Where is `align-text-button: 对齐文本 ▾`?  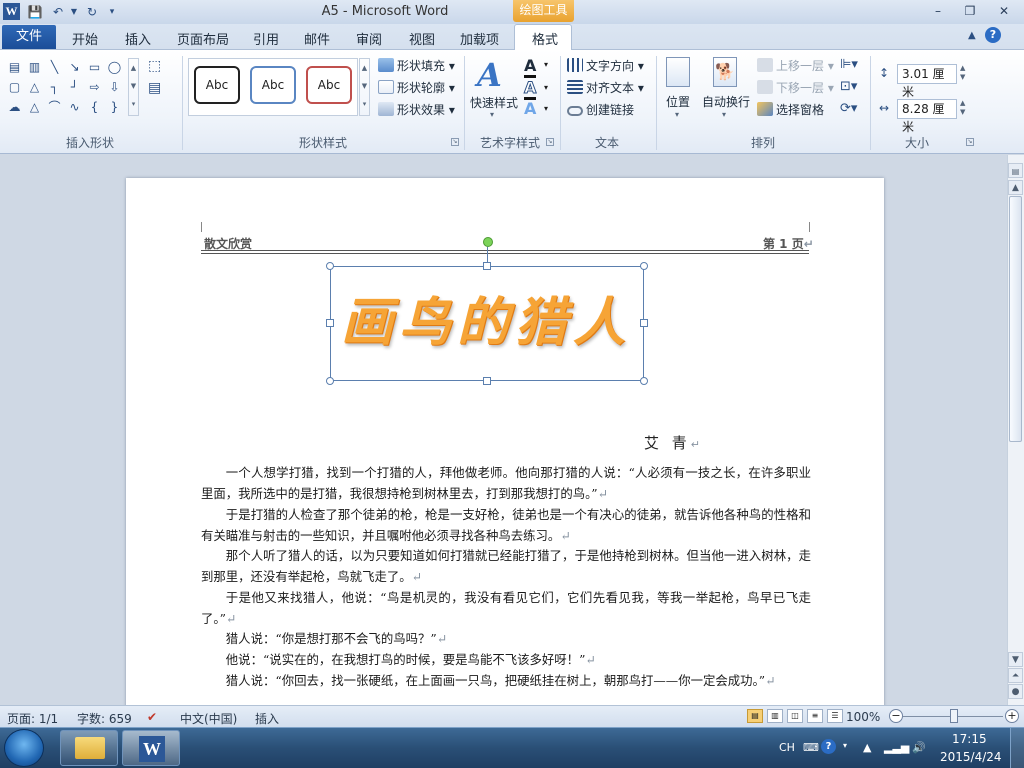
align-text-button: 对齐文本 ▾ is located at coordinates (605, 87).